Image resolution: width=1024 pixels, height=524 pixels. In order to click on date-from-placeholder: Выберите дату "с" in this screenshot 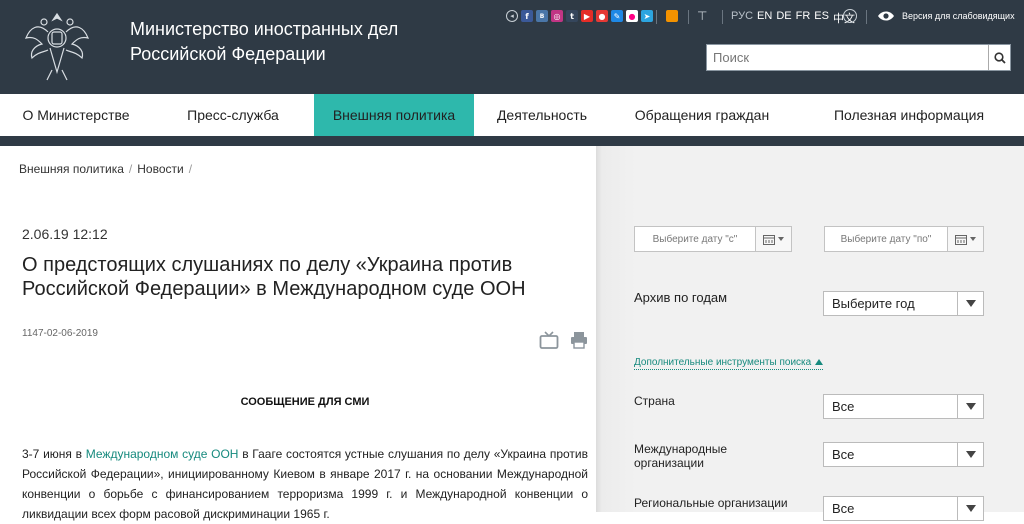, I will do `click(695, 239)`.